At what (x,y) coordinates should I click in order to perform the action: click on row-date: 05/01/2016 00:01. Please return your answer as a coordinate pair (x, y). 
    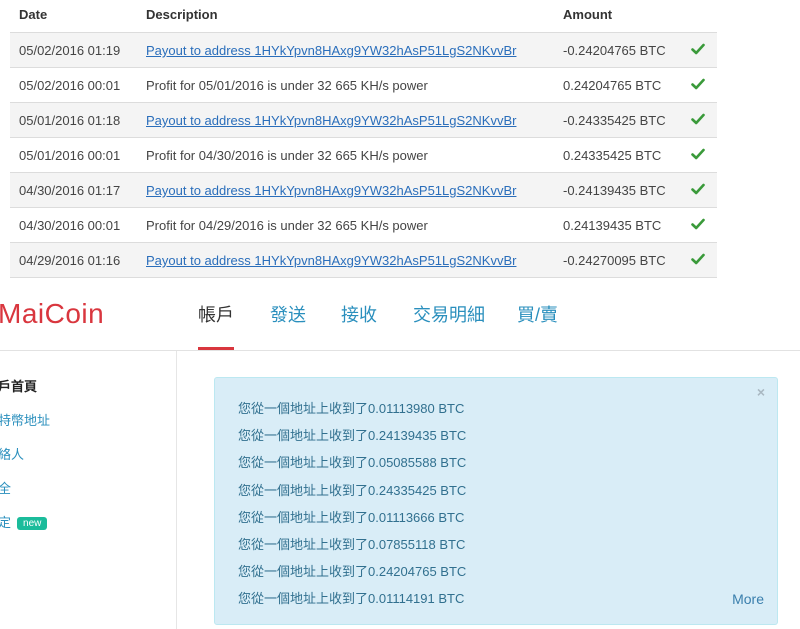
    Looking at the image, I should click on (70, 155).